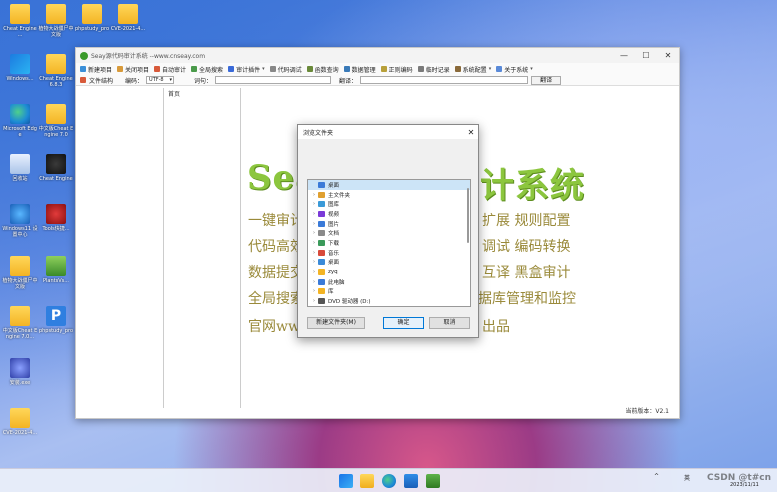  I want to click on feature-line-left: 数据提交, so click(276, 273).